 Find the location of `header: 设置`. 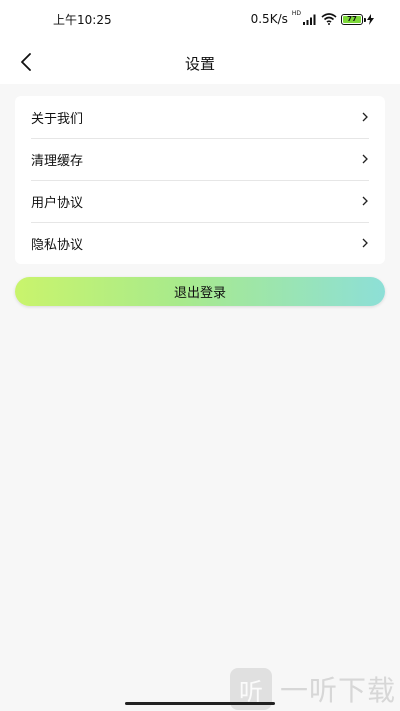

header: 设置 is located at coordinates (200, 61).